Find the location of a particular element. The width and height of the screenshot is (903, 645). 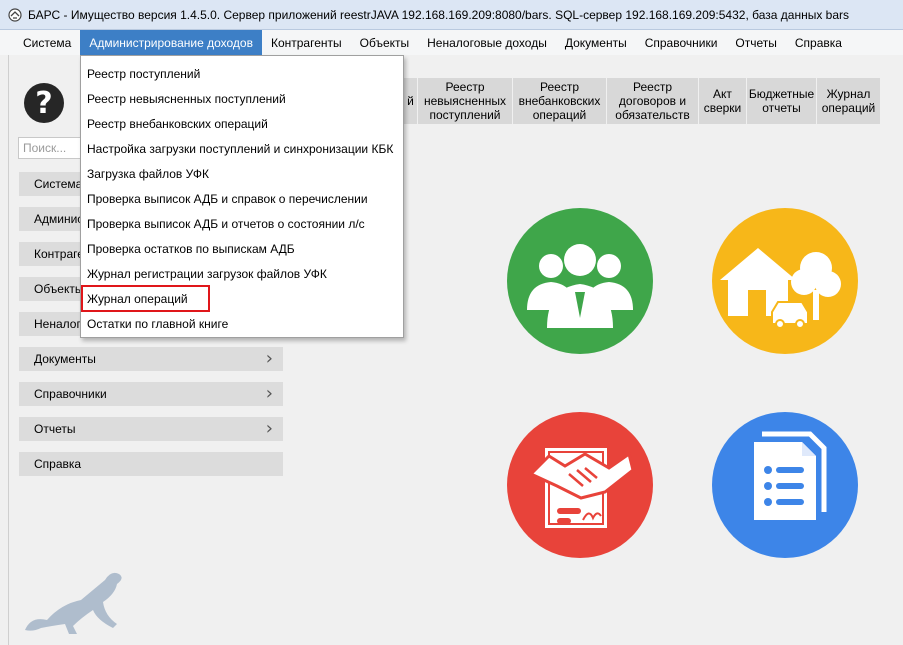

menu-non-tax-income: Неналоговые доходы is located at coordinates (487, 42).